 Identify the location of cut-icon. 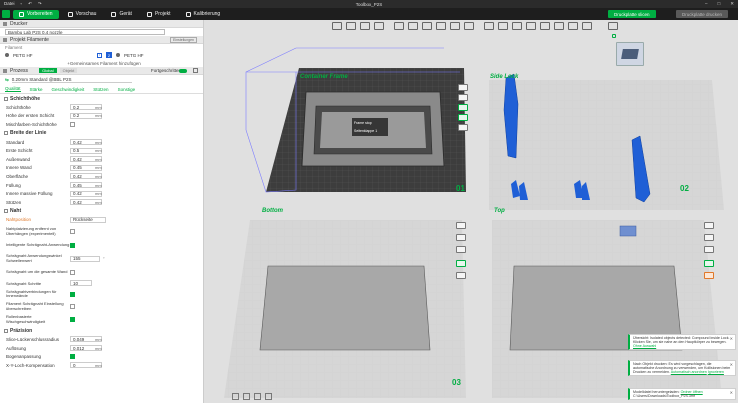
(455, 26).